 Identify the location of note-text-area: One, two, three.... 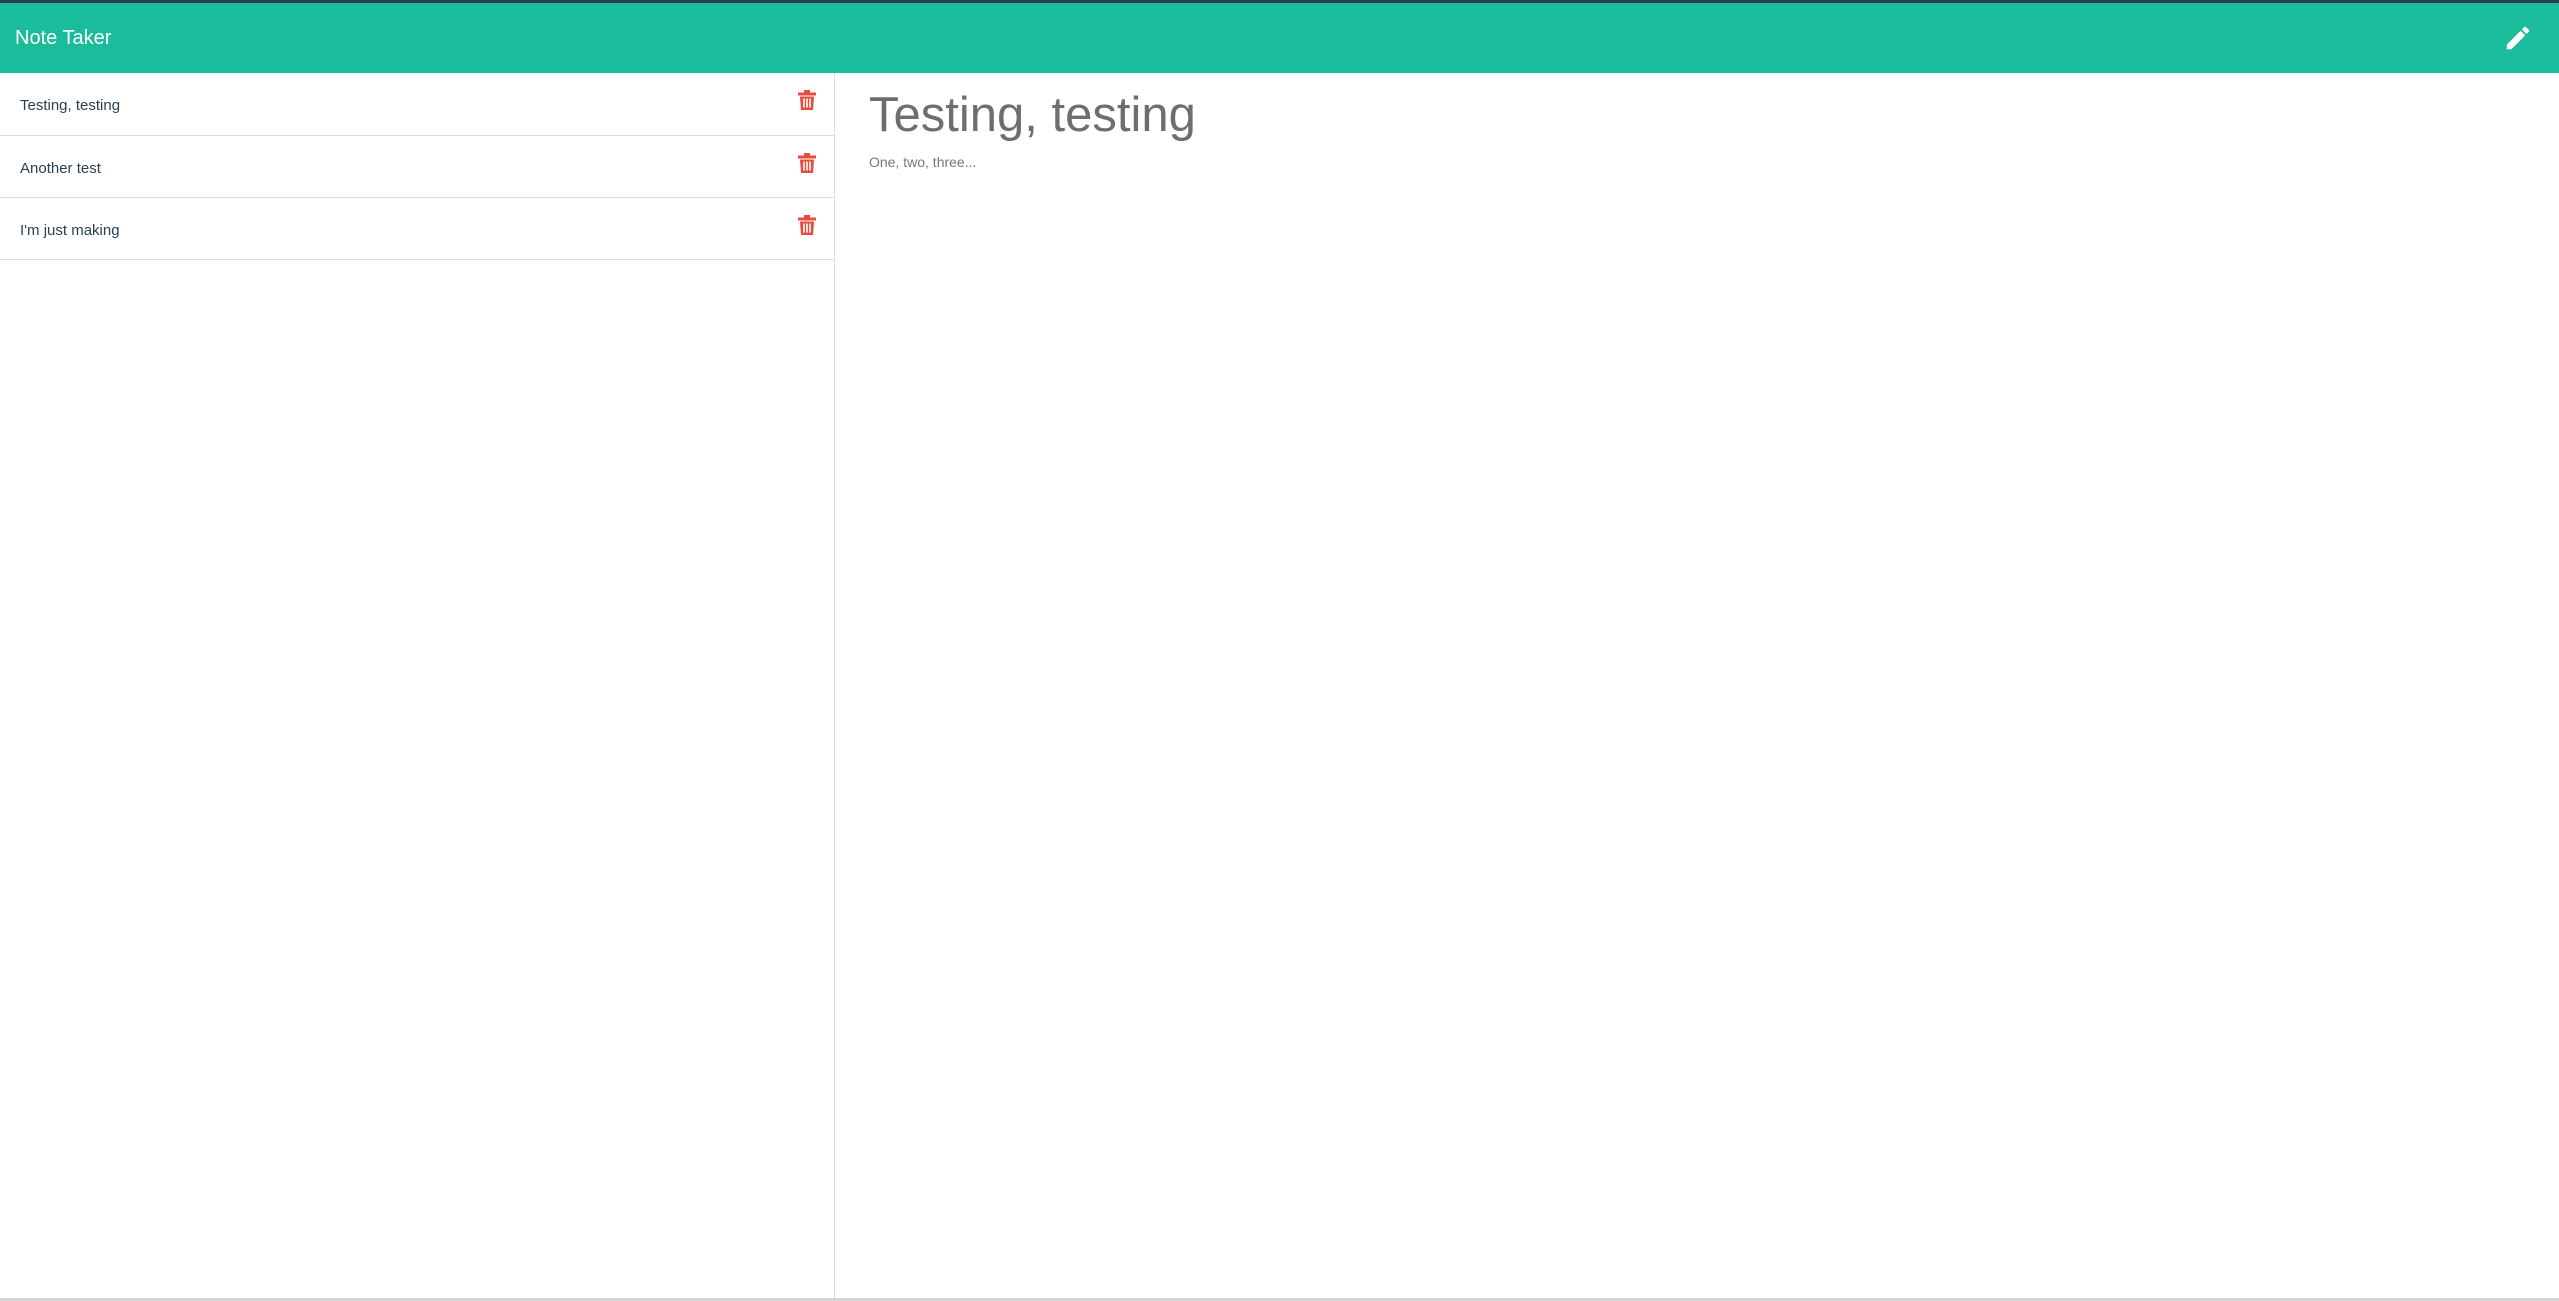
(1669, 162).